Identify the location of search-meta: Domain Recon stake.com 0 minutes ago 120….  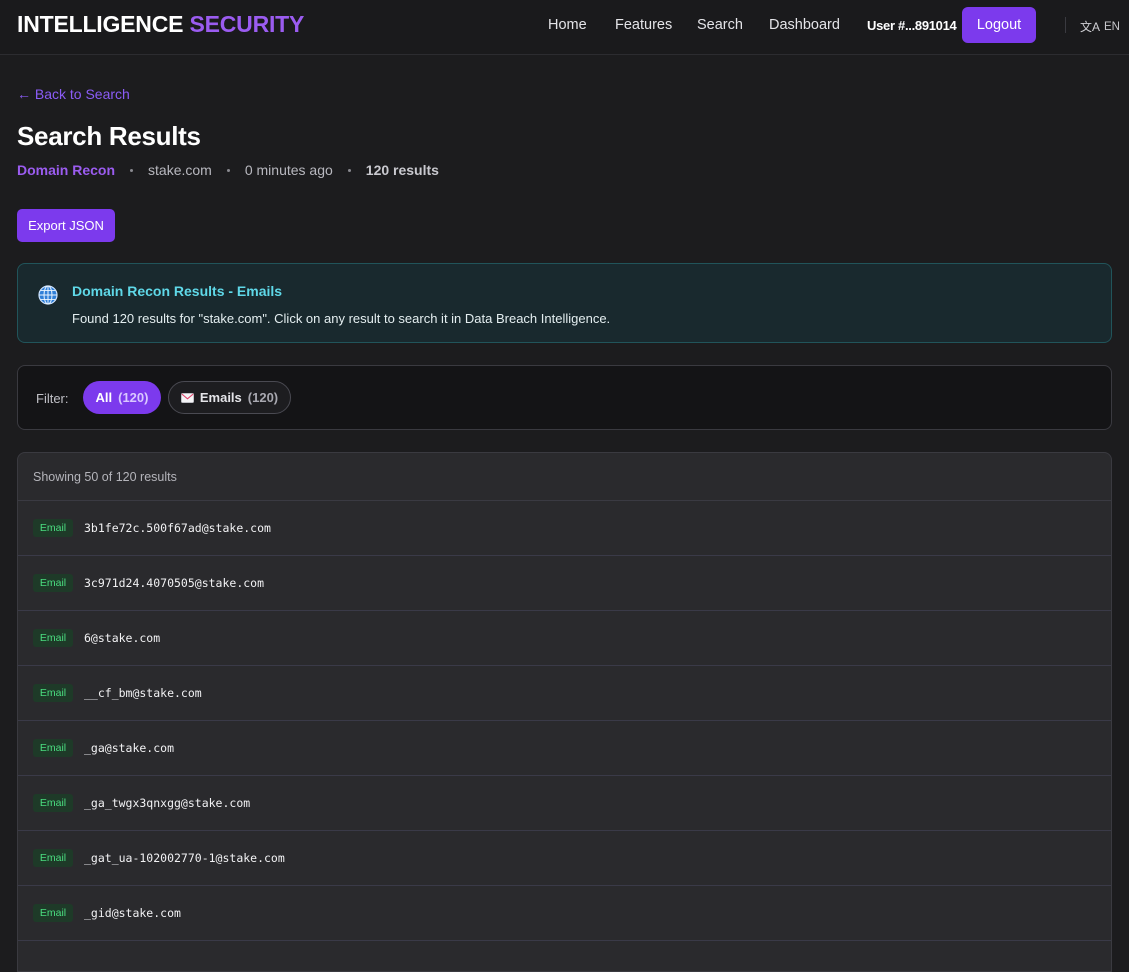
(228, 170).